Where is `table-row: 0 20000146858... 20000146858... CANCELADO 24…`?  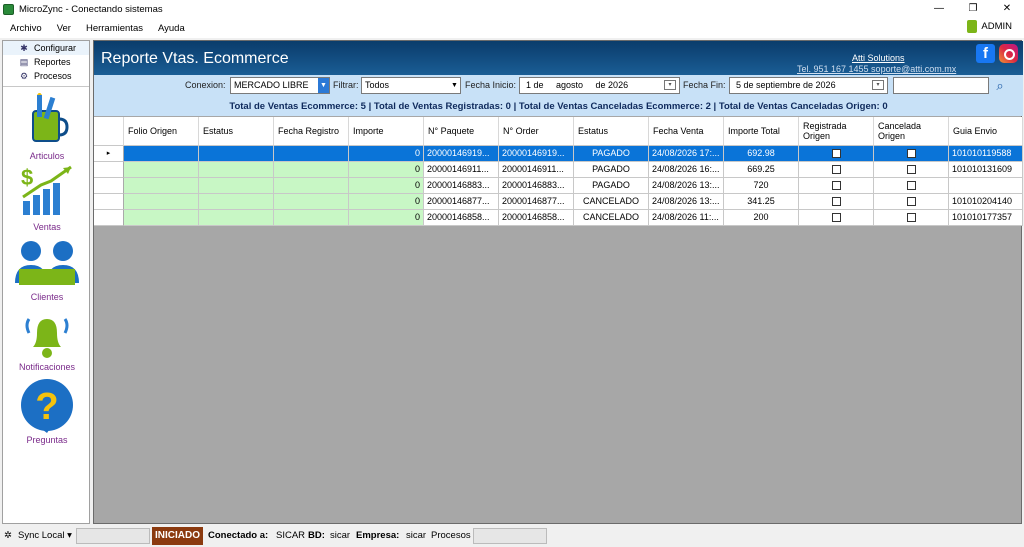
table-row: 0 20000146858... 20000146858... CANCELADO 24… is located at coordinates (558, 218).